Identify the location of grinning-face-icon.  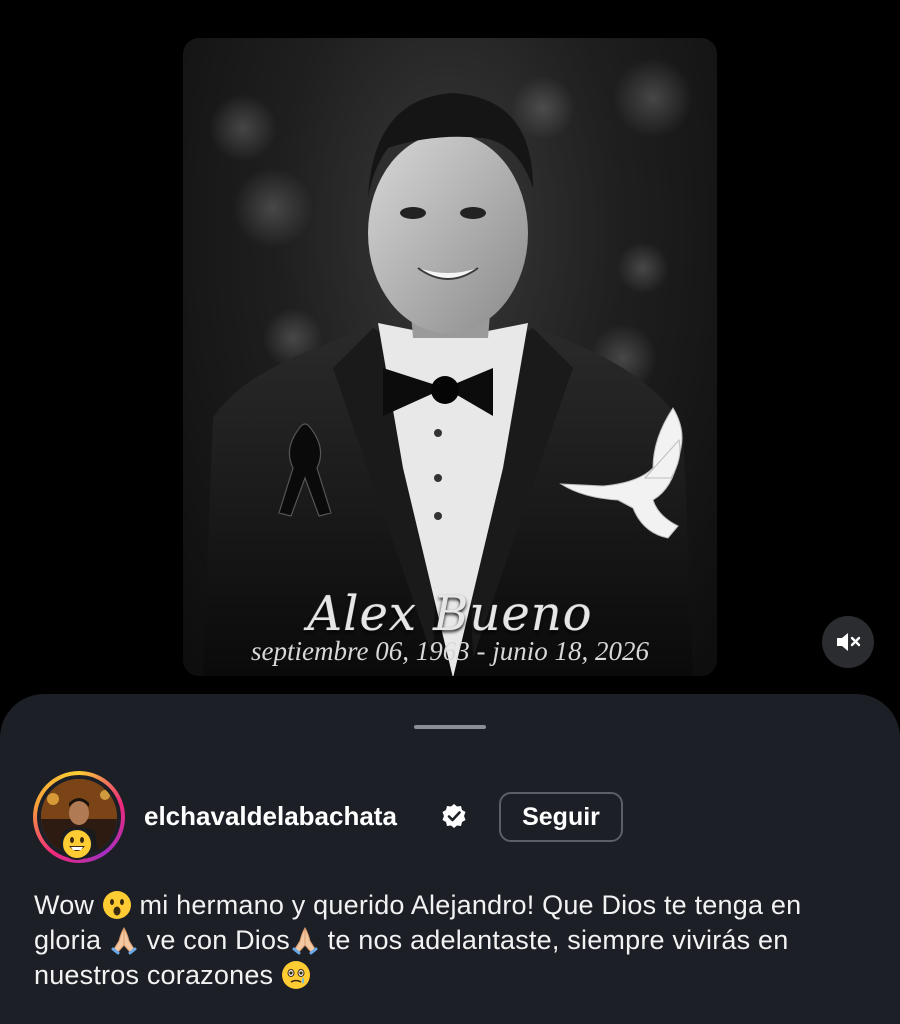
(77, 844).